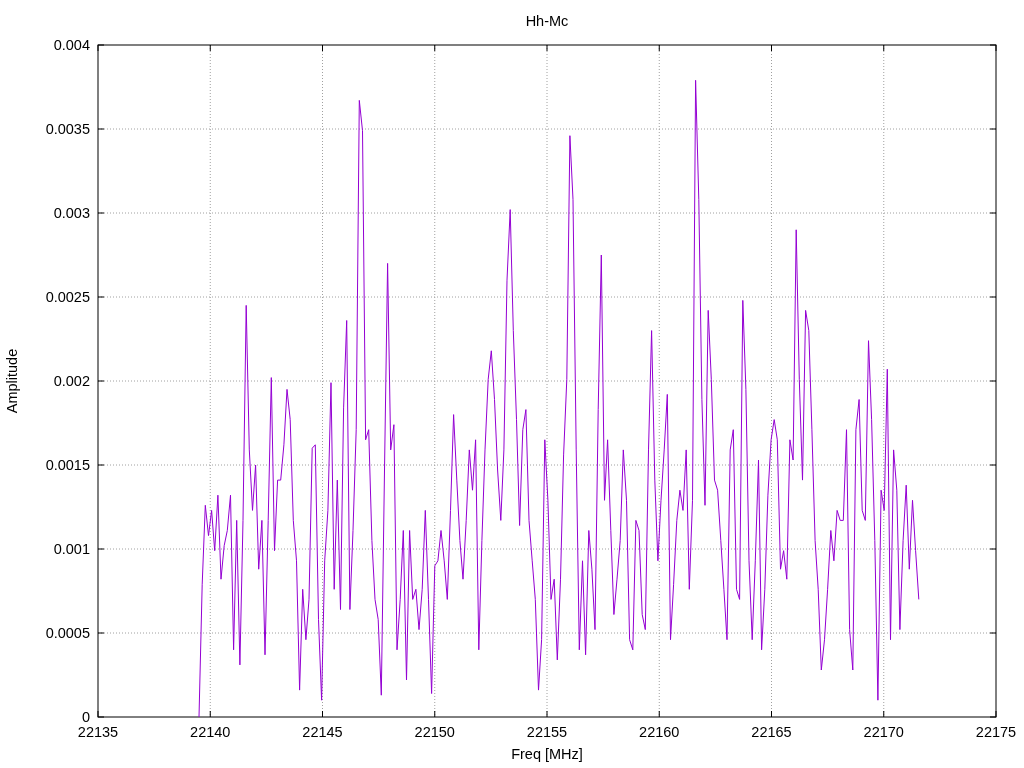  I want to click on chart-title: Hh-Mc, so click(547, 21).